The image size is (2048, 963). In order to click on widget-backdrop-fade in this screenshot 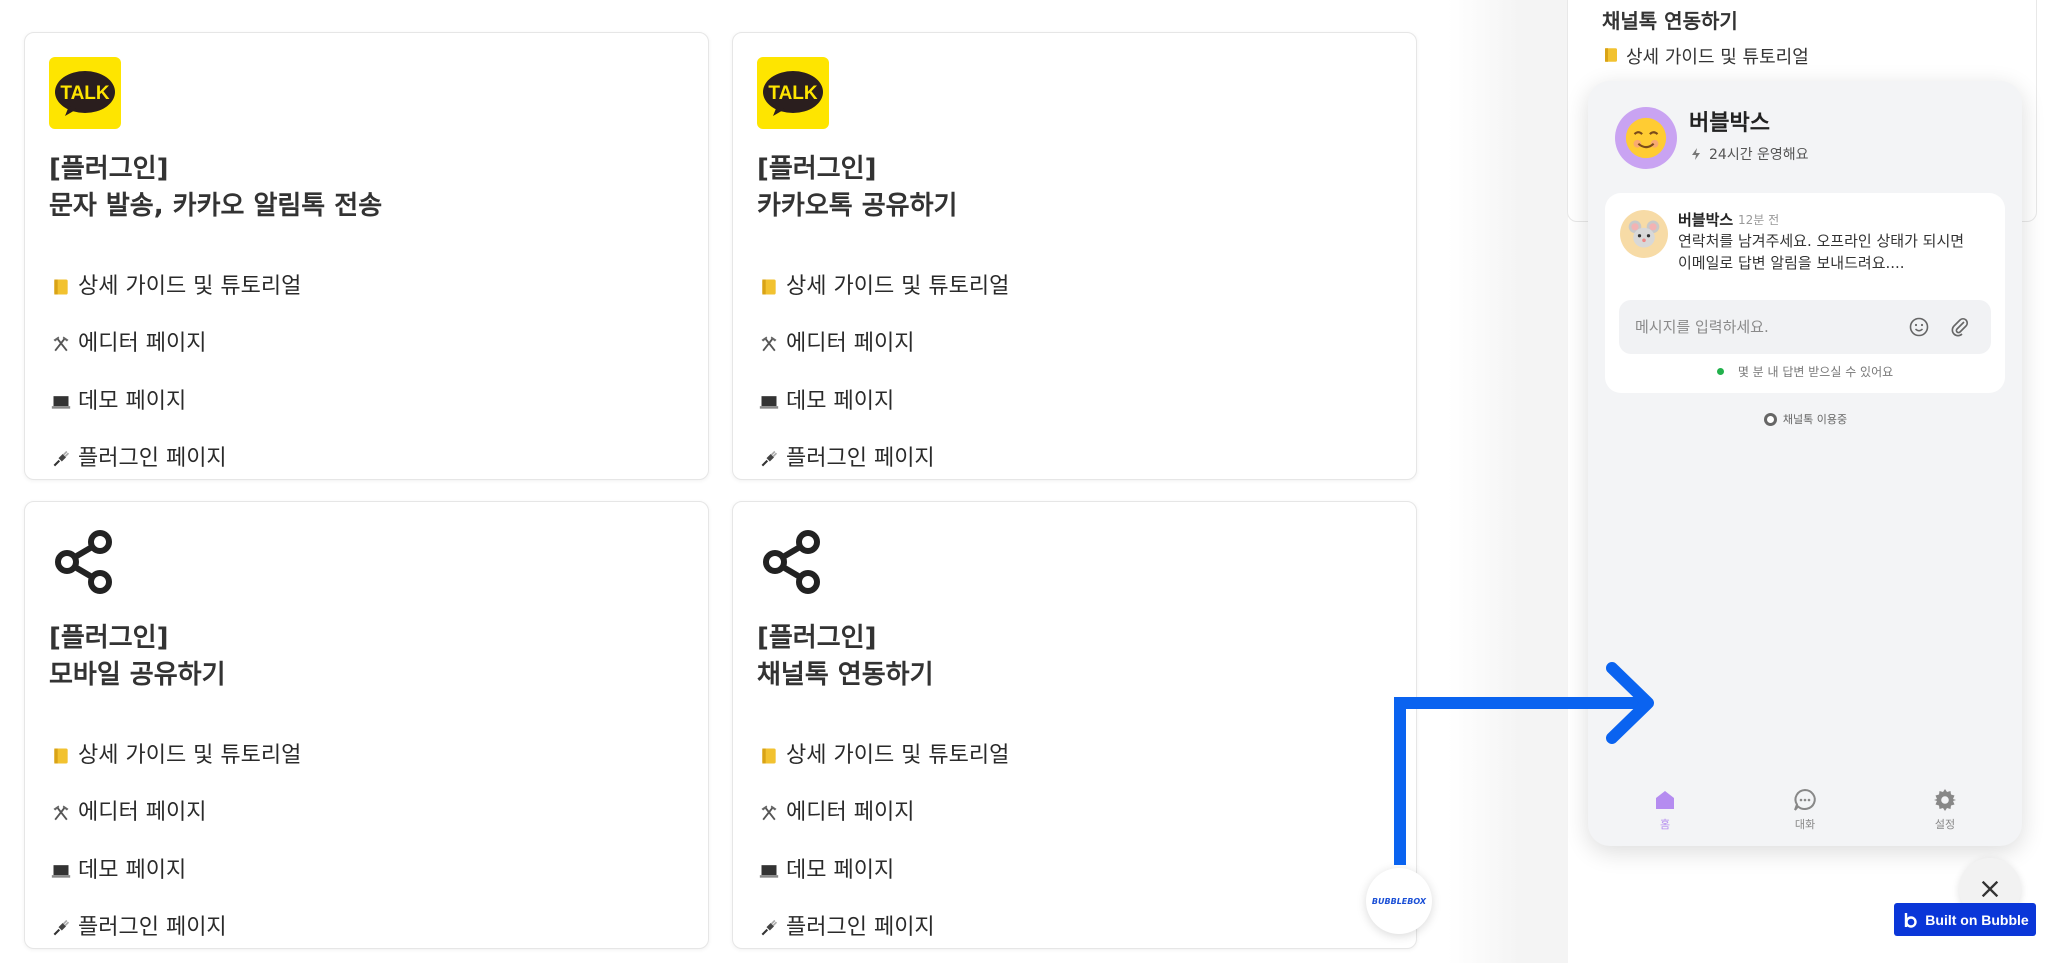, I will do `click(1508, 481)`.